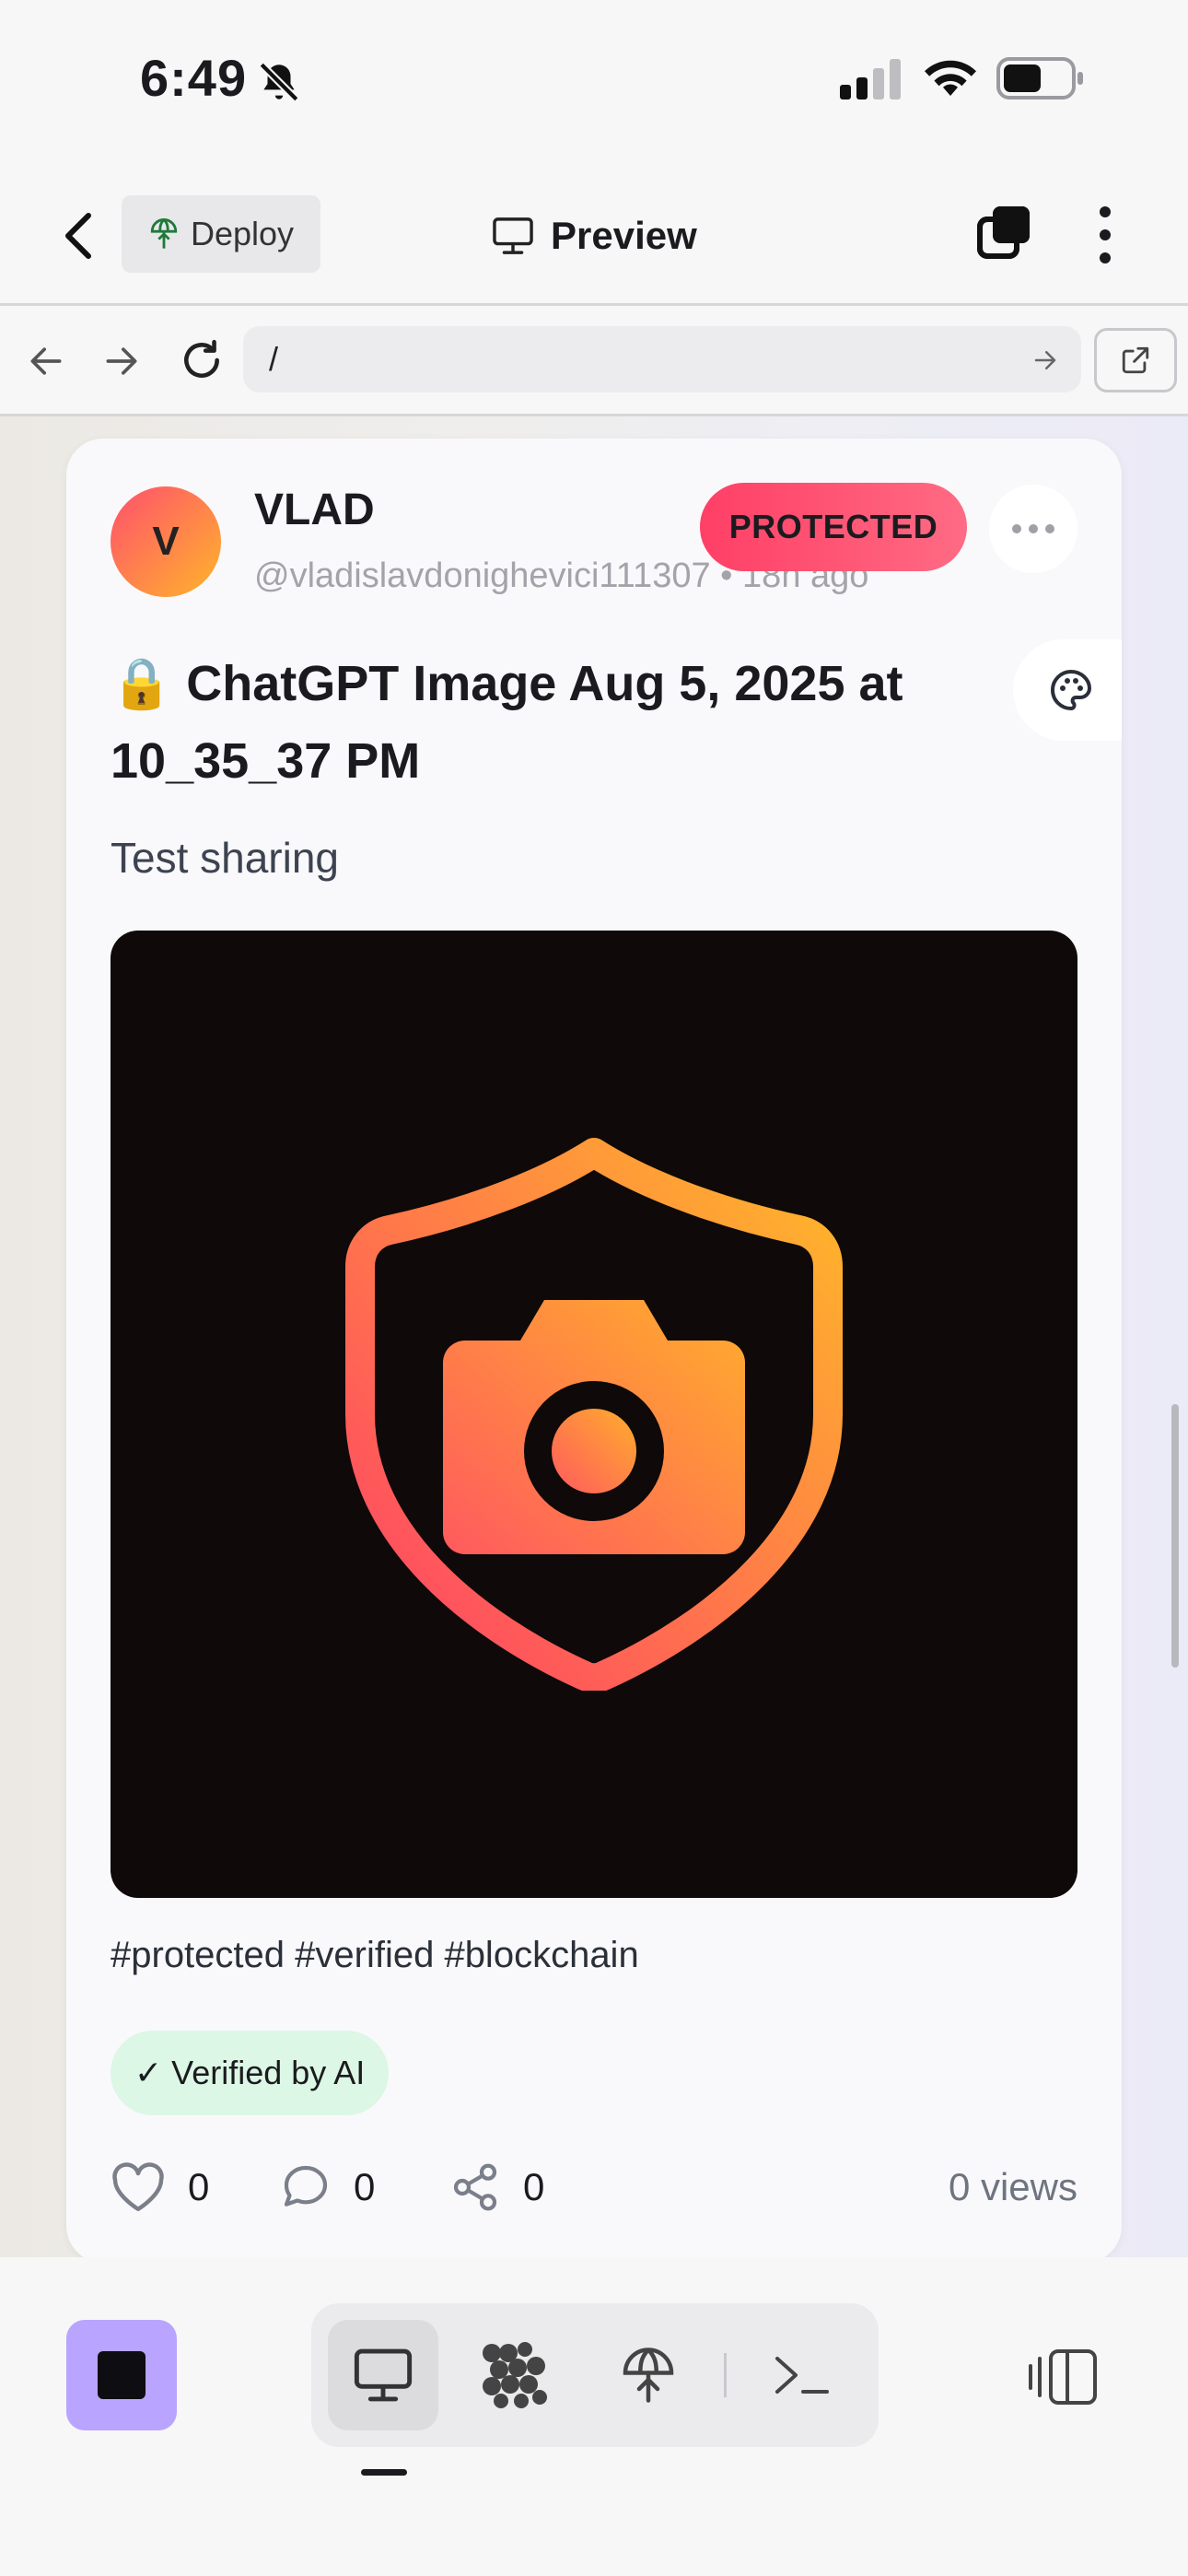 The width and height of the screenshot is (1188, 2576). I want to click on stop-button, so click(121, 2375).